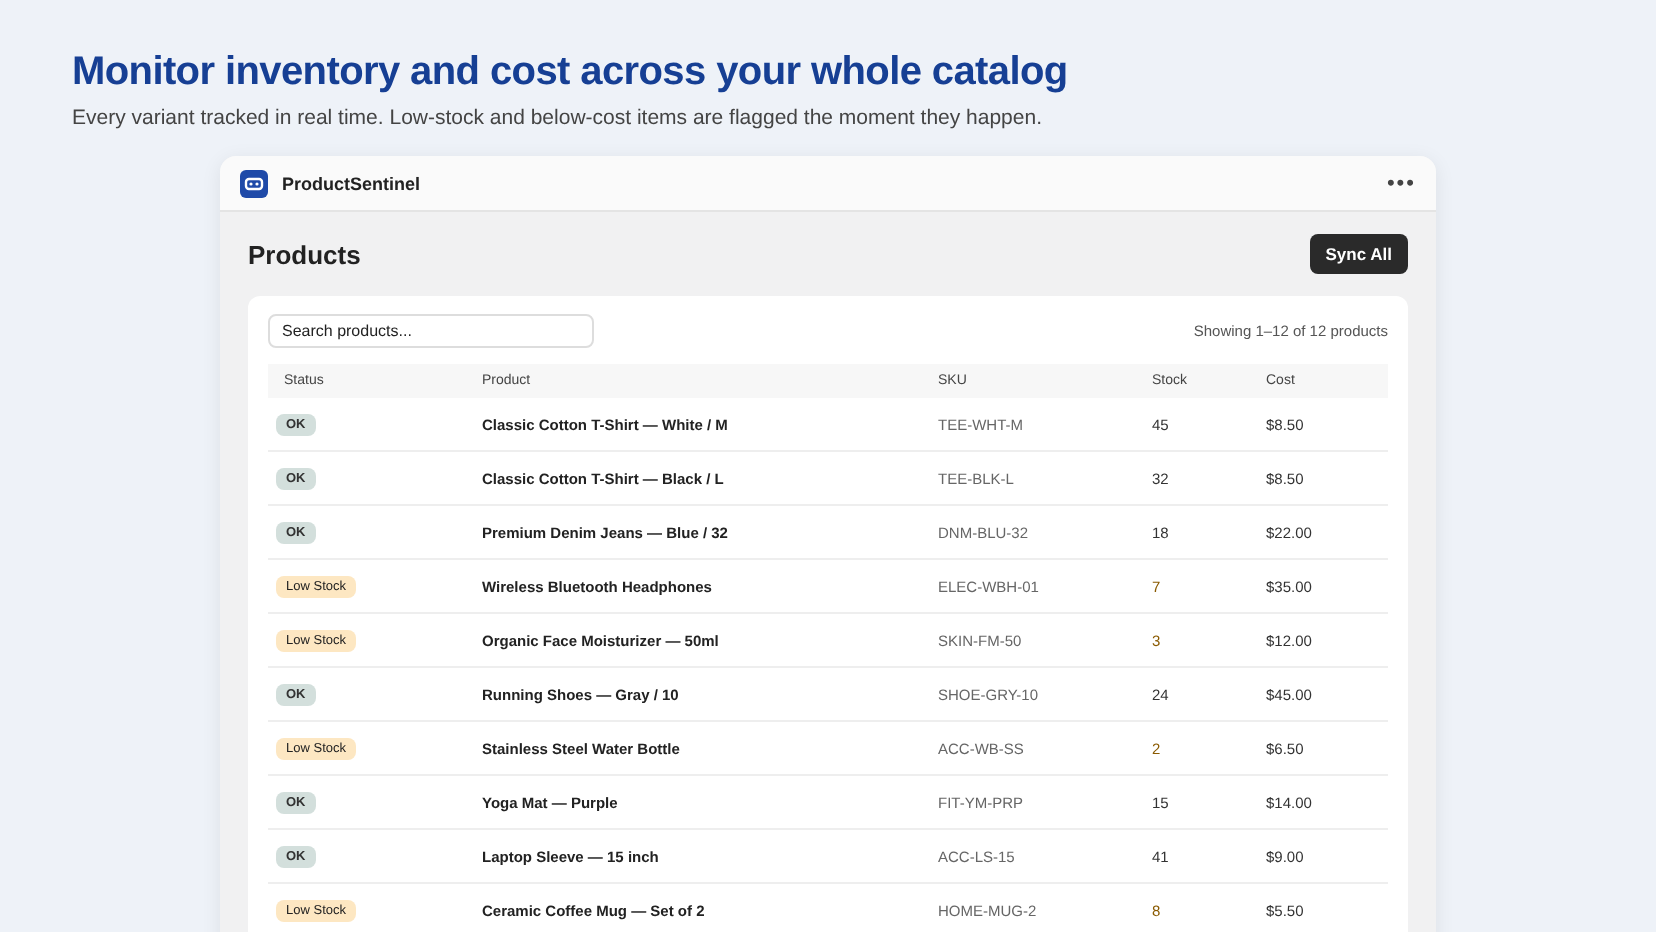  What do you see at coordinates (351, 183) in the screenshot?
I see `window-title: ProductSentinel` at bounding box center [351, 183].